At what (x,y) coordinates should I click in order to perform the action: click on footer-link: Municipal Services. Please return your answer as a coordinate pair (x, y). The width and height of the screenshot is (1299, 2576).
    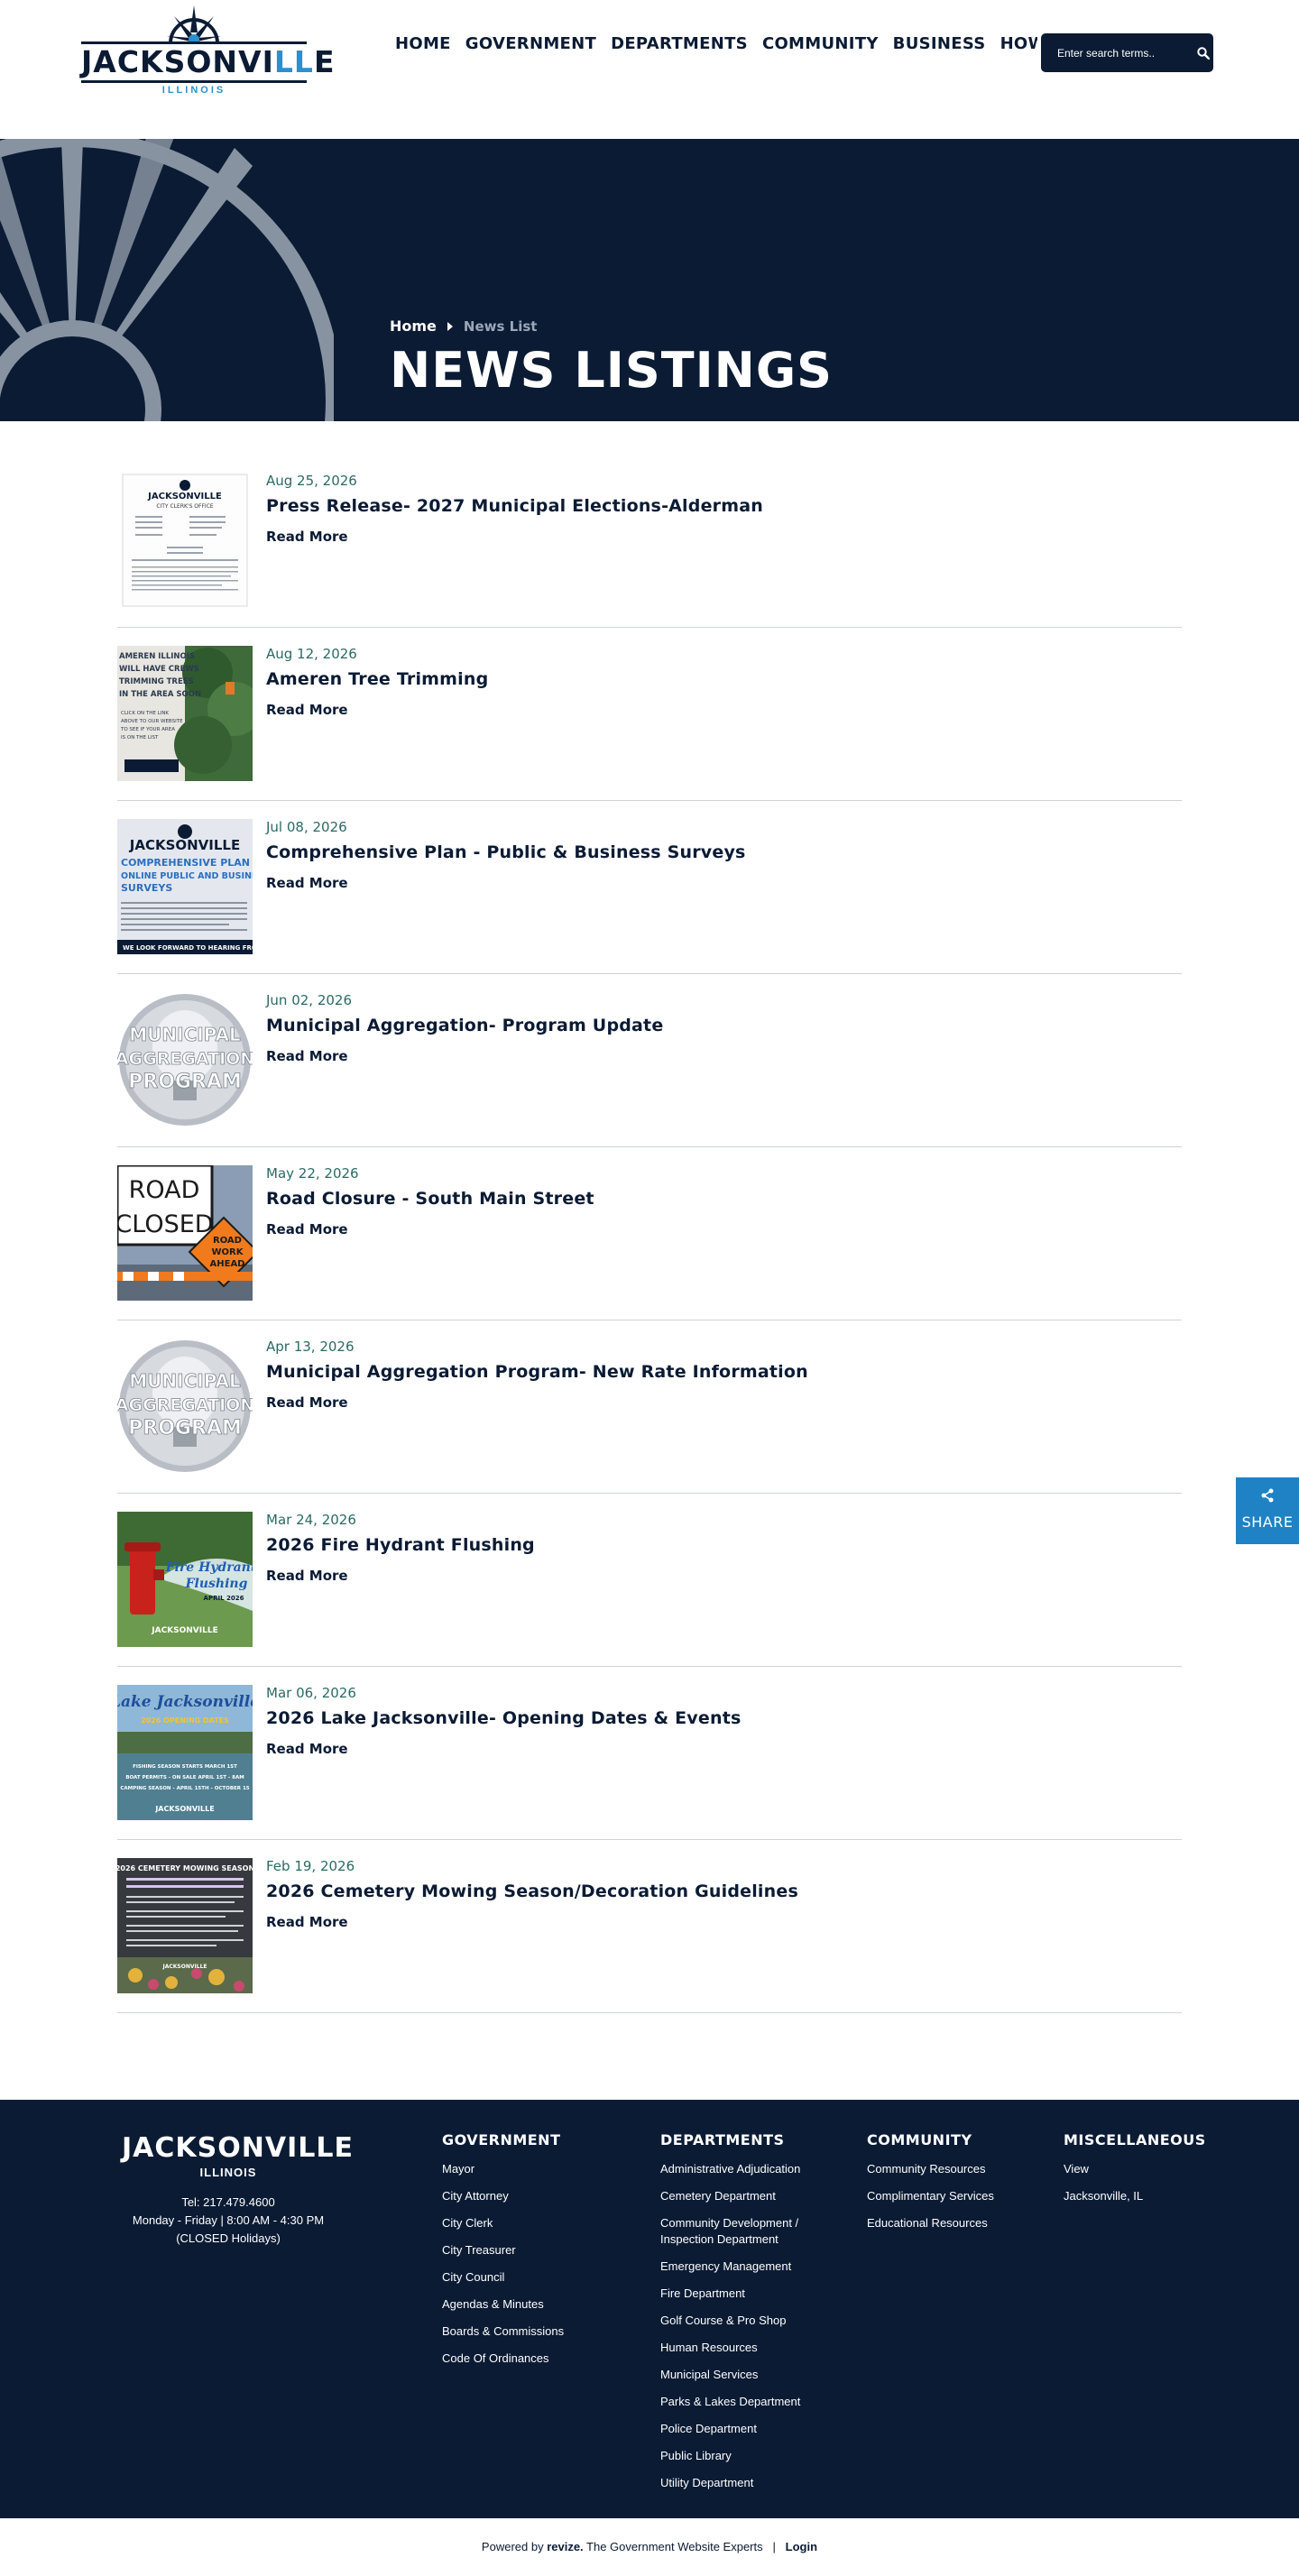
    Looking at the image, I should click on (746, 2375).